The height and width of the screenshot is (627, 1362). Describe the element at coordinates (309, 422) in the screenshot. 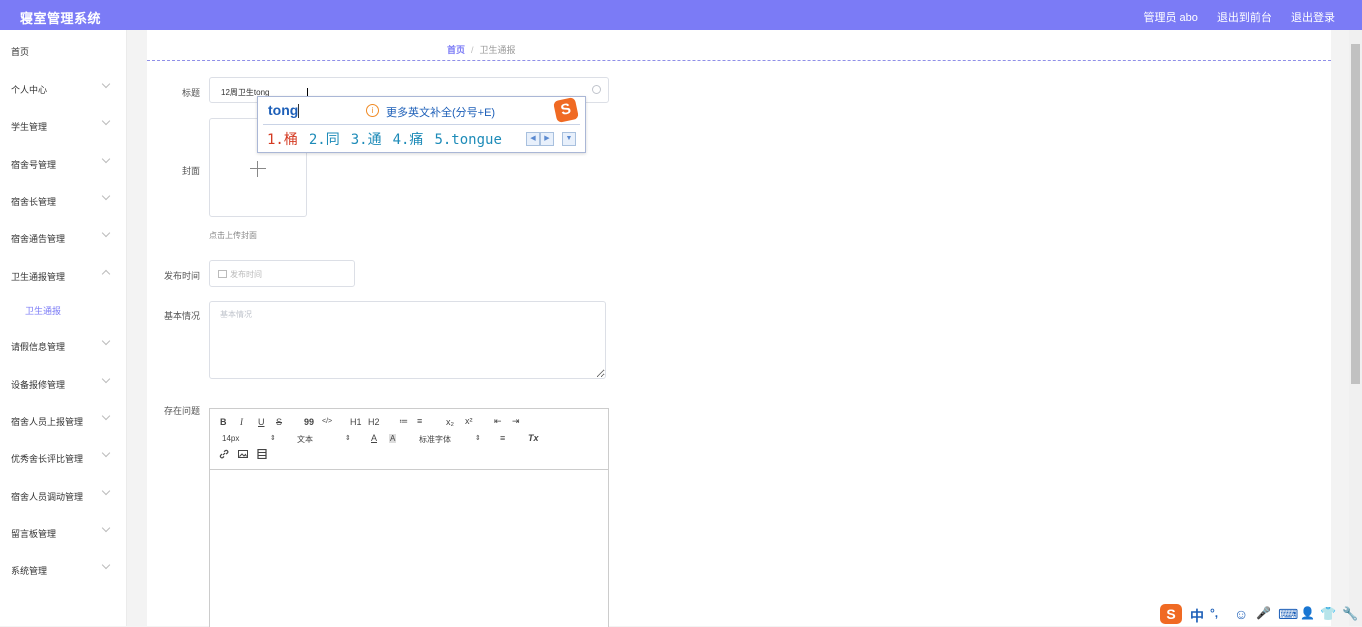

I see `blockquote-button: 99` at that location.